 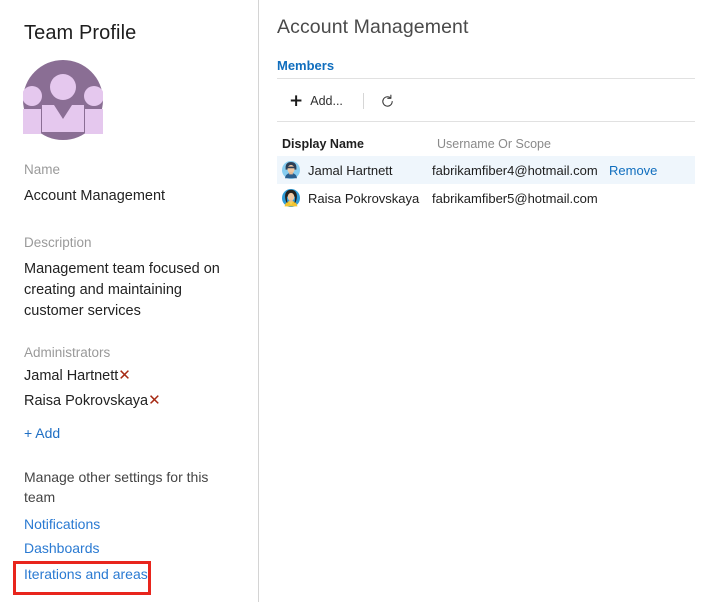 What do you see at coordinates (291, 198) in the screenshot?
I see `user-avatar-female-icon` at bounding box center [291, 198].